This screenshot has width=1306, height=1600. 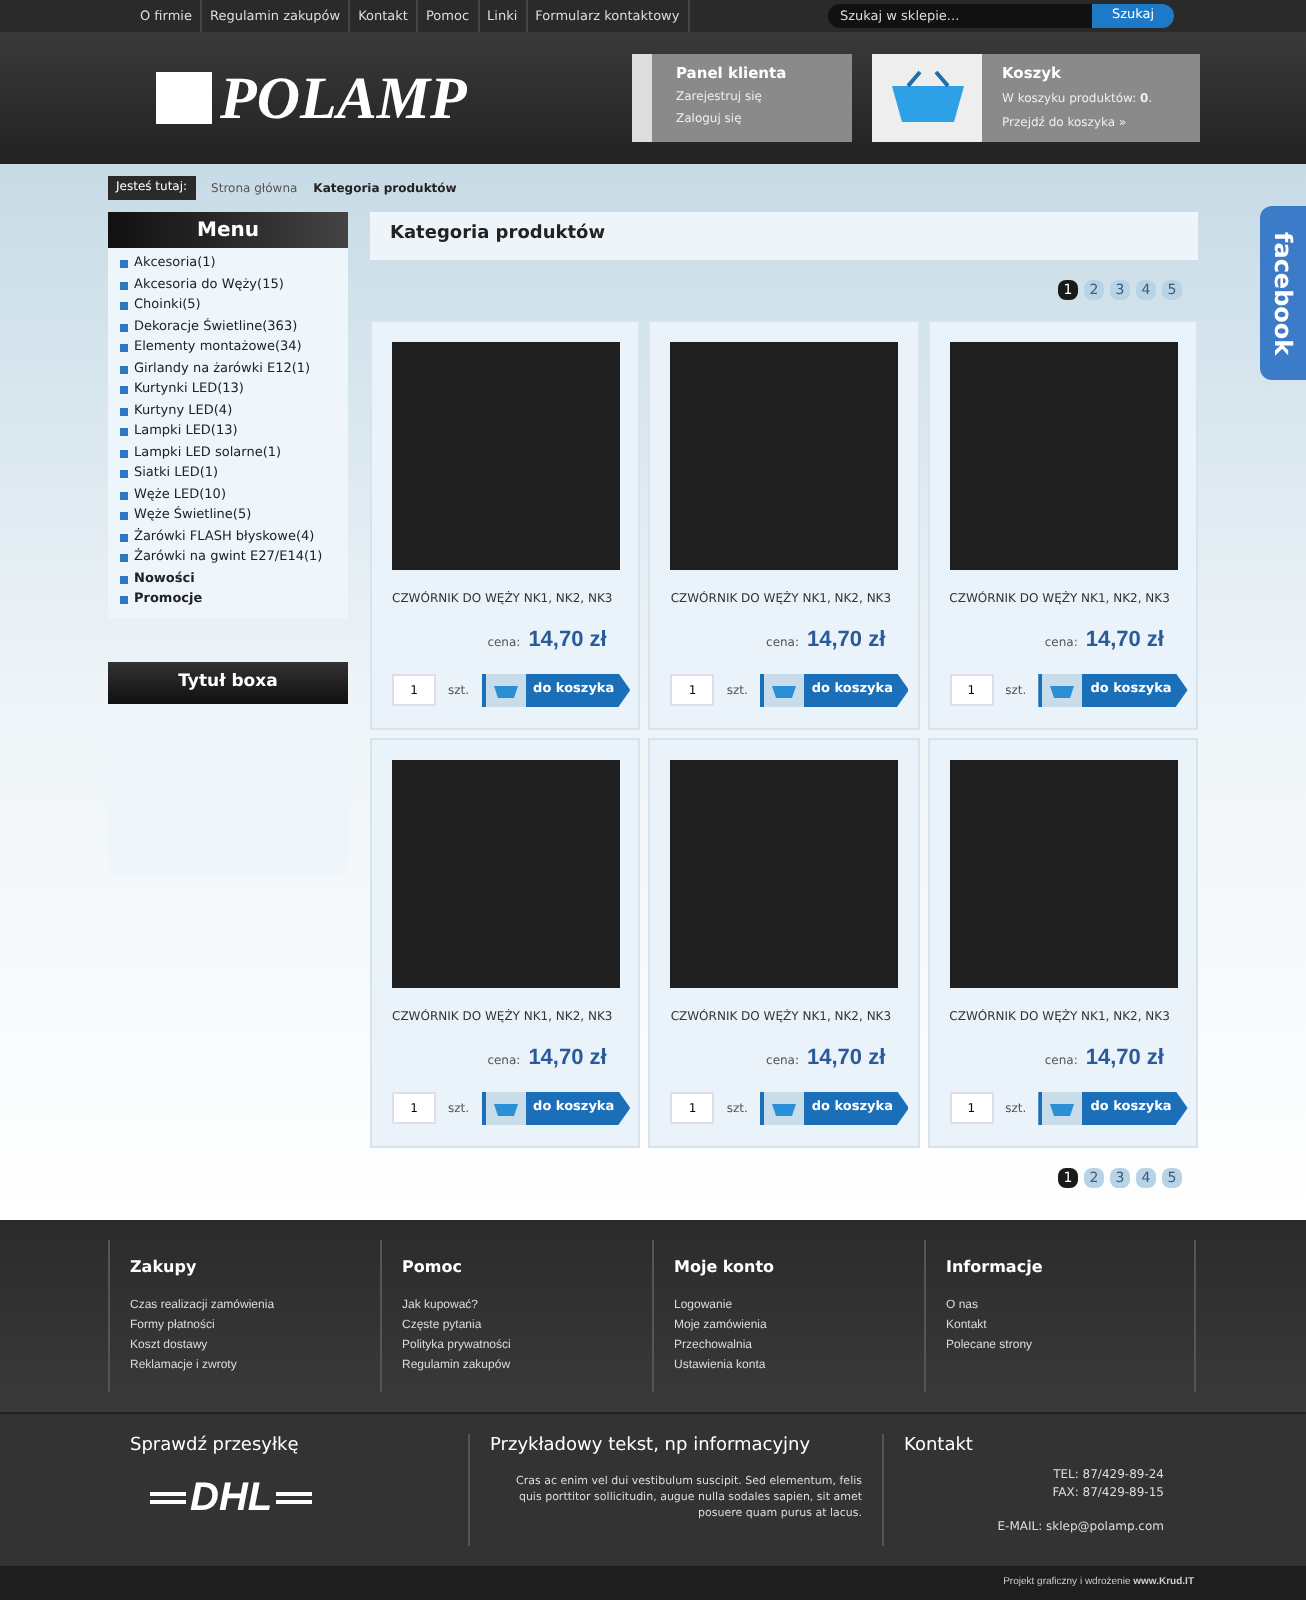 I want to click on footer-heading: Informacje, so click(x=995, y=1268).